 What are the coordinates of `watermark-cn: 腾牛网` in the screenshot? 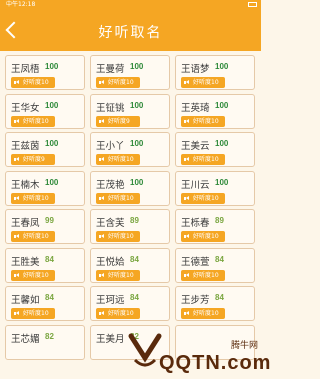 It's located at (244, 346).